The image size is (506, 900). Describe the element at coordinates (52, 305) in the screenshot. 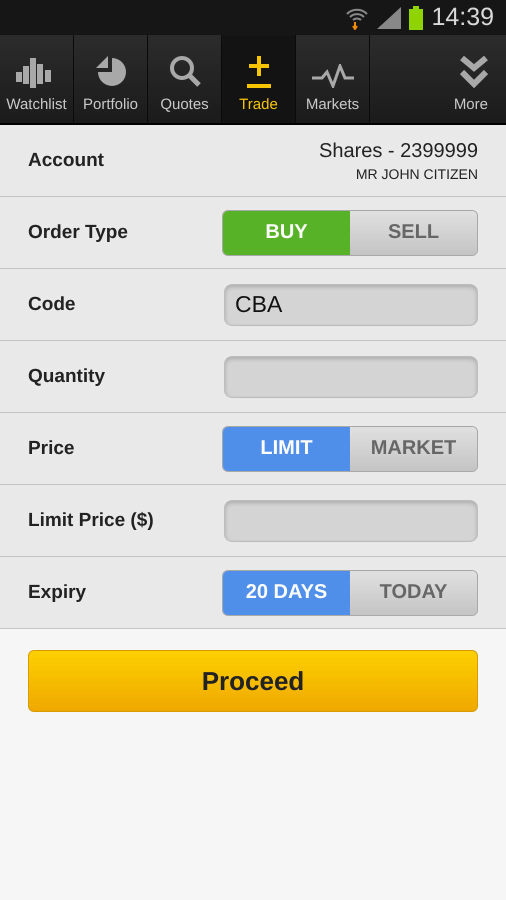

I see `field-label: Code` at that location.